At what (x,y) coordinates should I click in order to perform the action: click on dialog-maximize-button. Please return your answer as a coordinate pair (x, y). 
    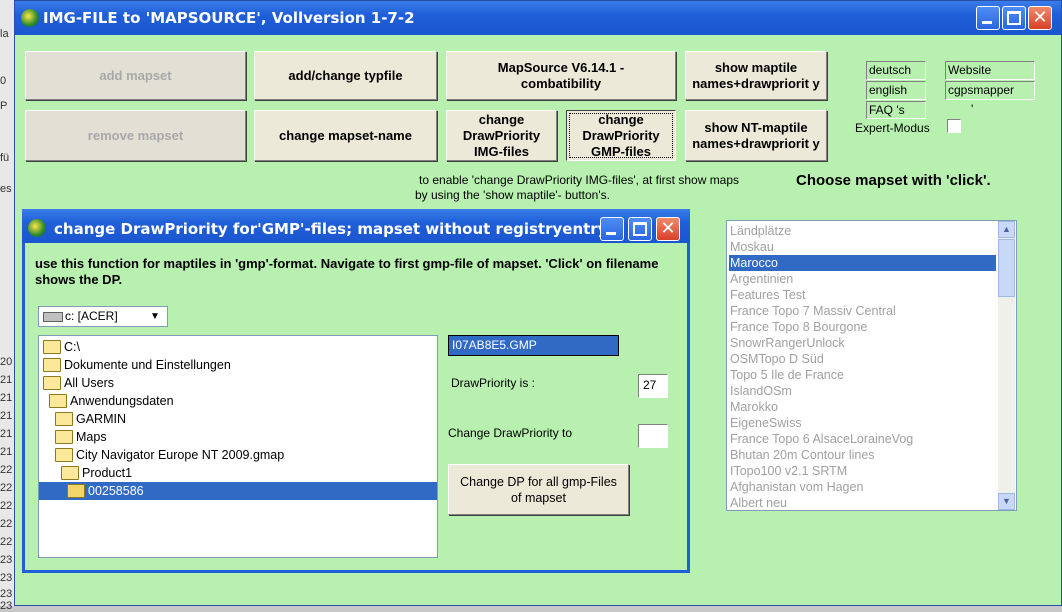
    Looking at the image, I should click on (640, 229).